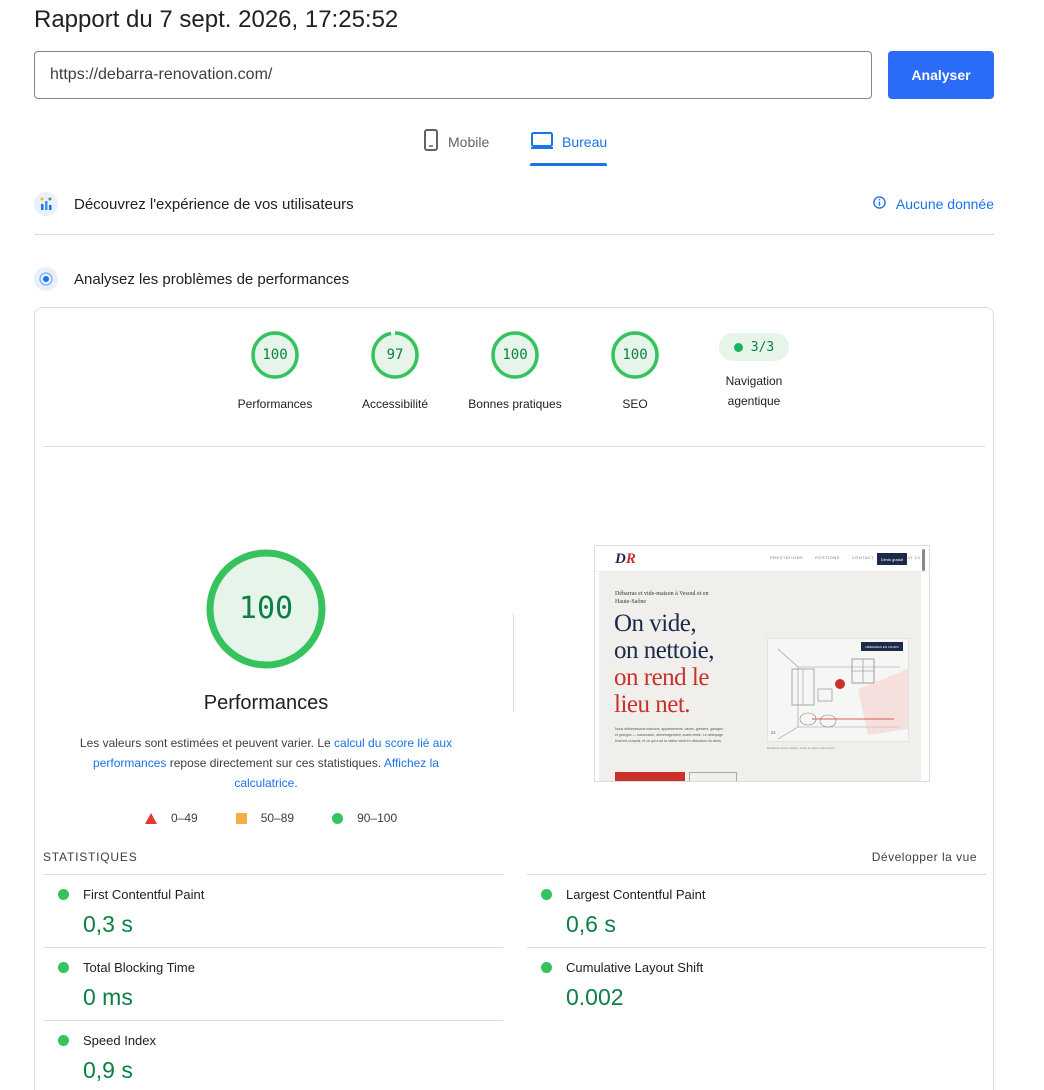 This screenshot has height=1090, width=1044. Describe the element at coordinates (515, 404) in the screenshot. I see `gauge-label: Bonnes pratiques` at that location.